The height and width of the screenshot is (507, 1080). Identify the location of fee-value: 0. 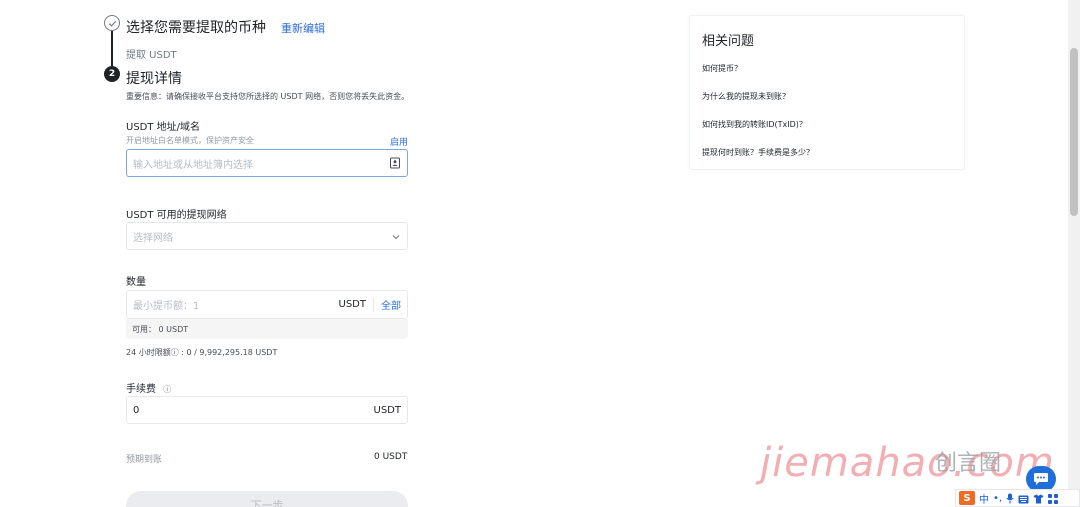
(136, 410).